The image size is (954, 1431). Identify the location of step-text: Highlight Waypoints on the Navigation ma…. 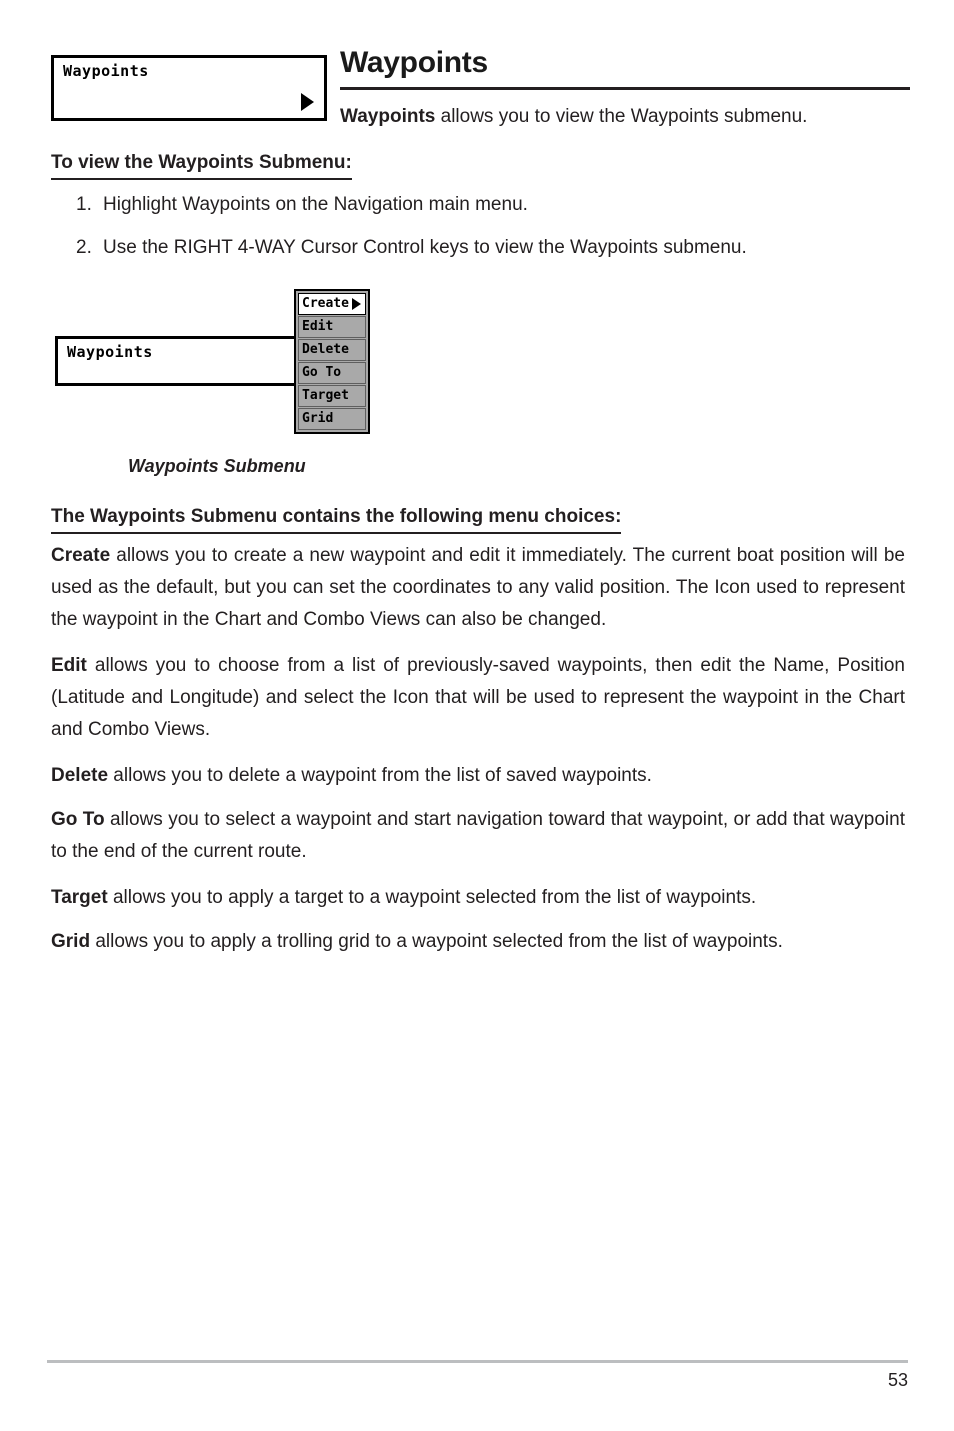
(315, 204).